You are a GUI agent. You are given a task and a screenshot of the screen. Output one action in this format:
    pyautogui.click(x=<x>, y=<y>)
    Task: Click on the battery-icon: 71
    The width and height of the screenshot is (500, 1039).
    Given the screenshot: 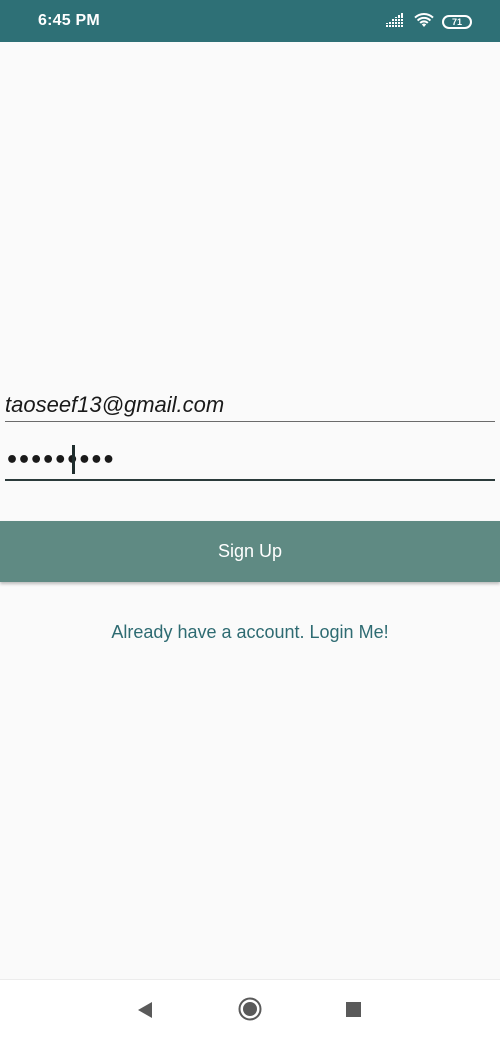 What is the action you would take?
    pyautogui.click(x=457, y=22)
    